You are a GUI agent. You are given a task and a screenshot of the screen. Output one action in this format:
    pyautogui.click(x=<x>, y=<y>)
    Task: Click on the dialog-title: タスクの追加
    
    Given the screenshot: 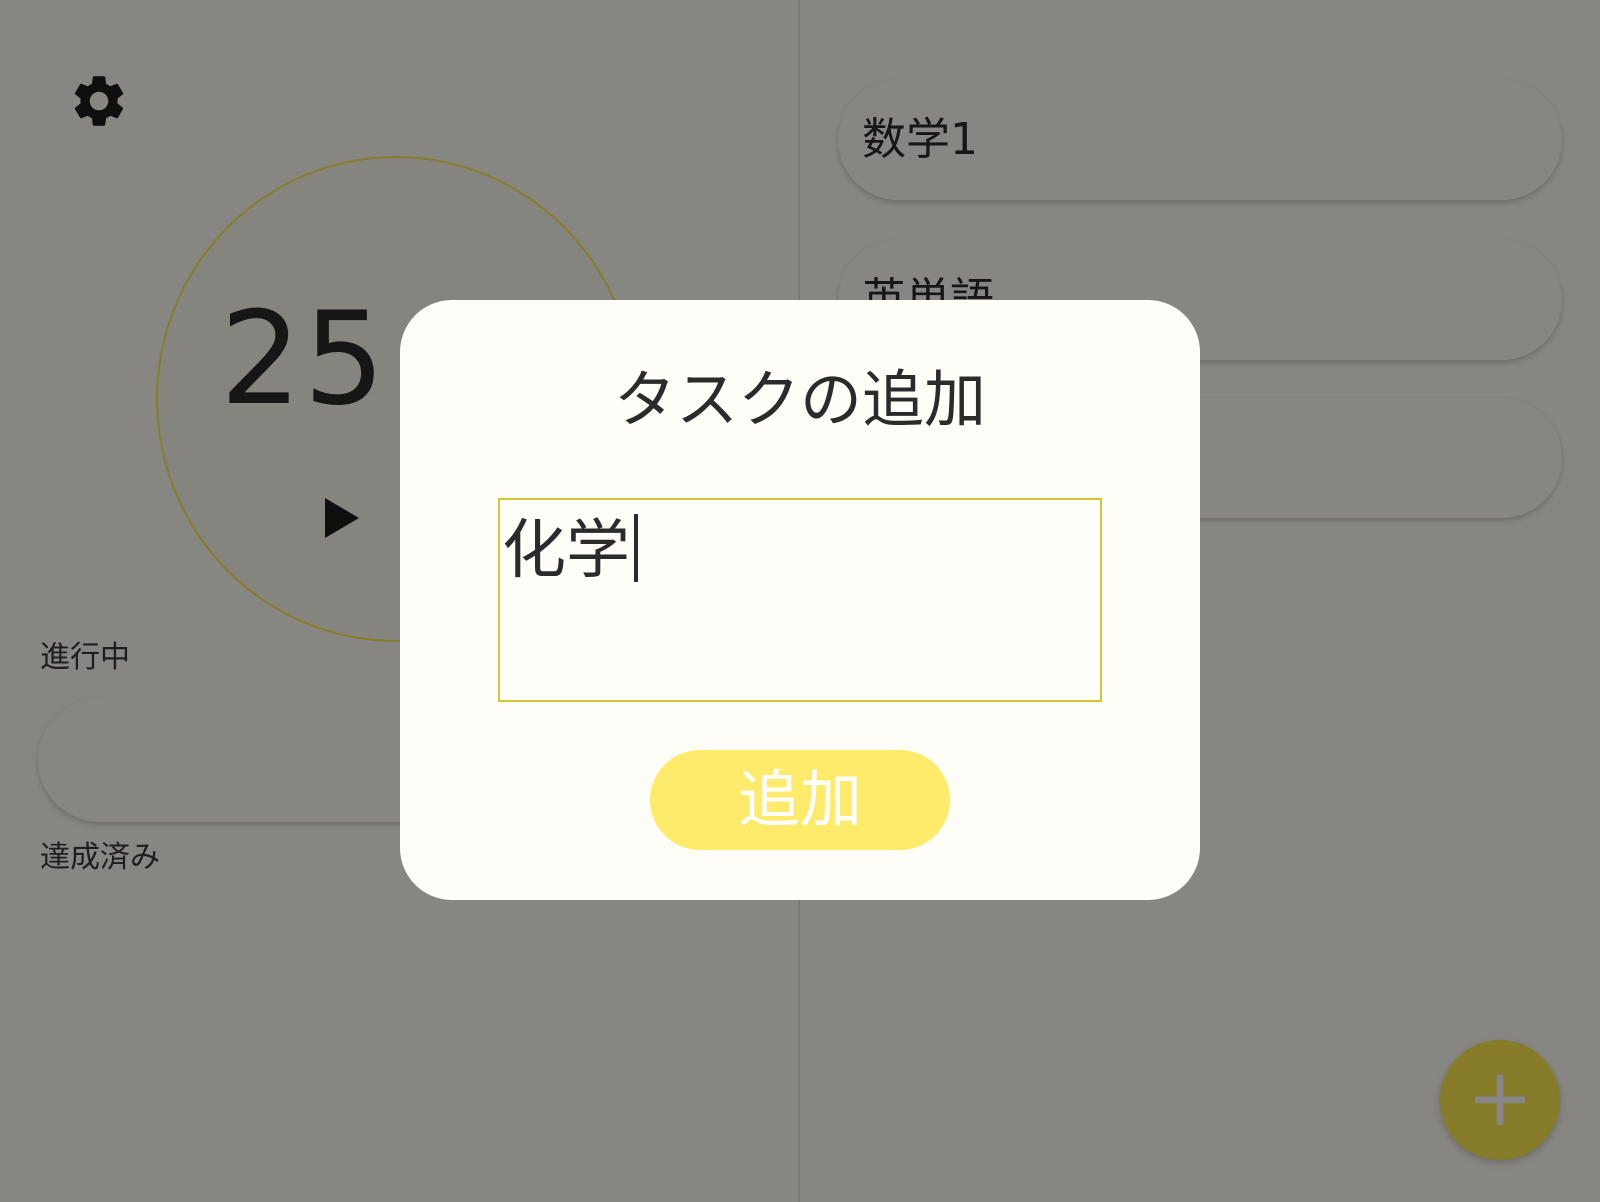 What is the action you would take?
    pyautogui.click(x=799, y=399)
    